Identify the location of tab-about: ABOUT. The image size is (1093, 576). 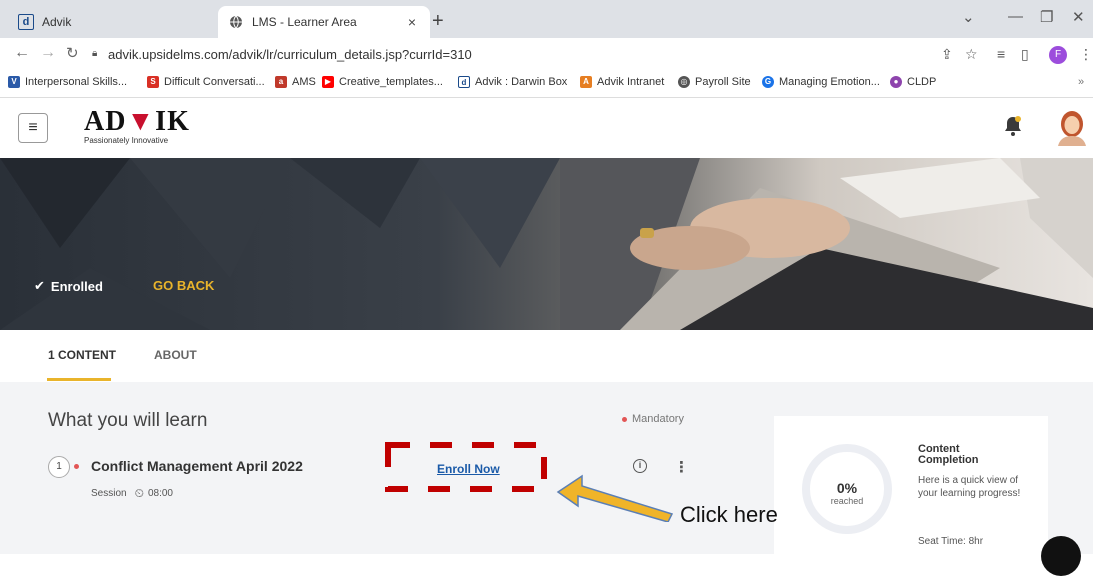
(175, 355).